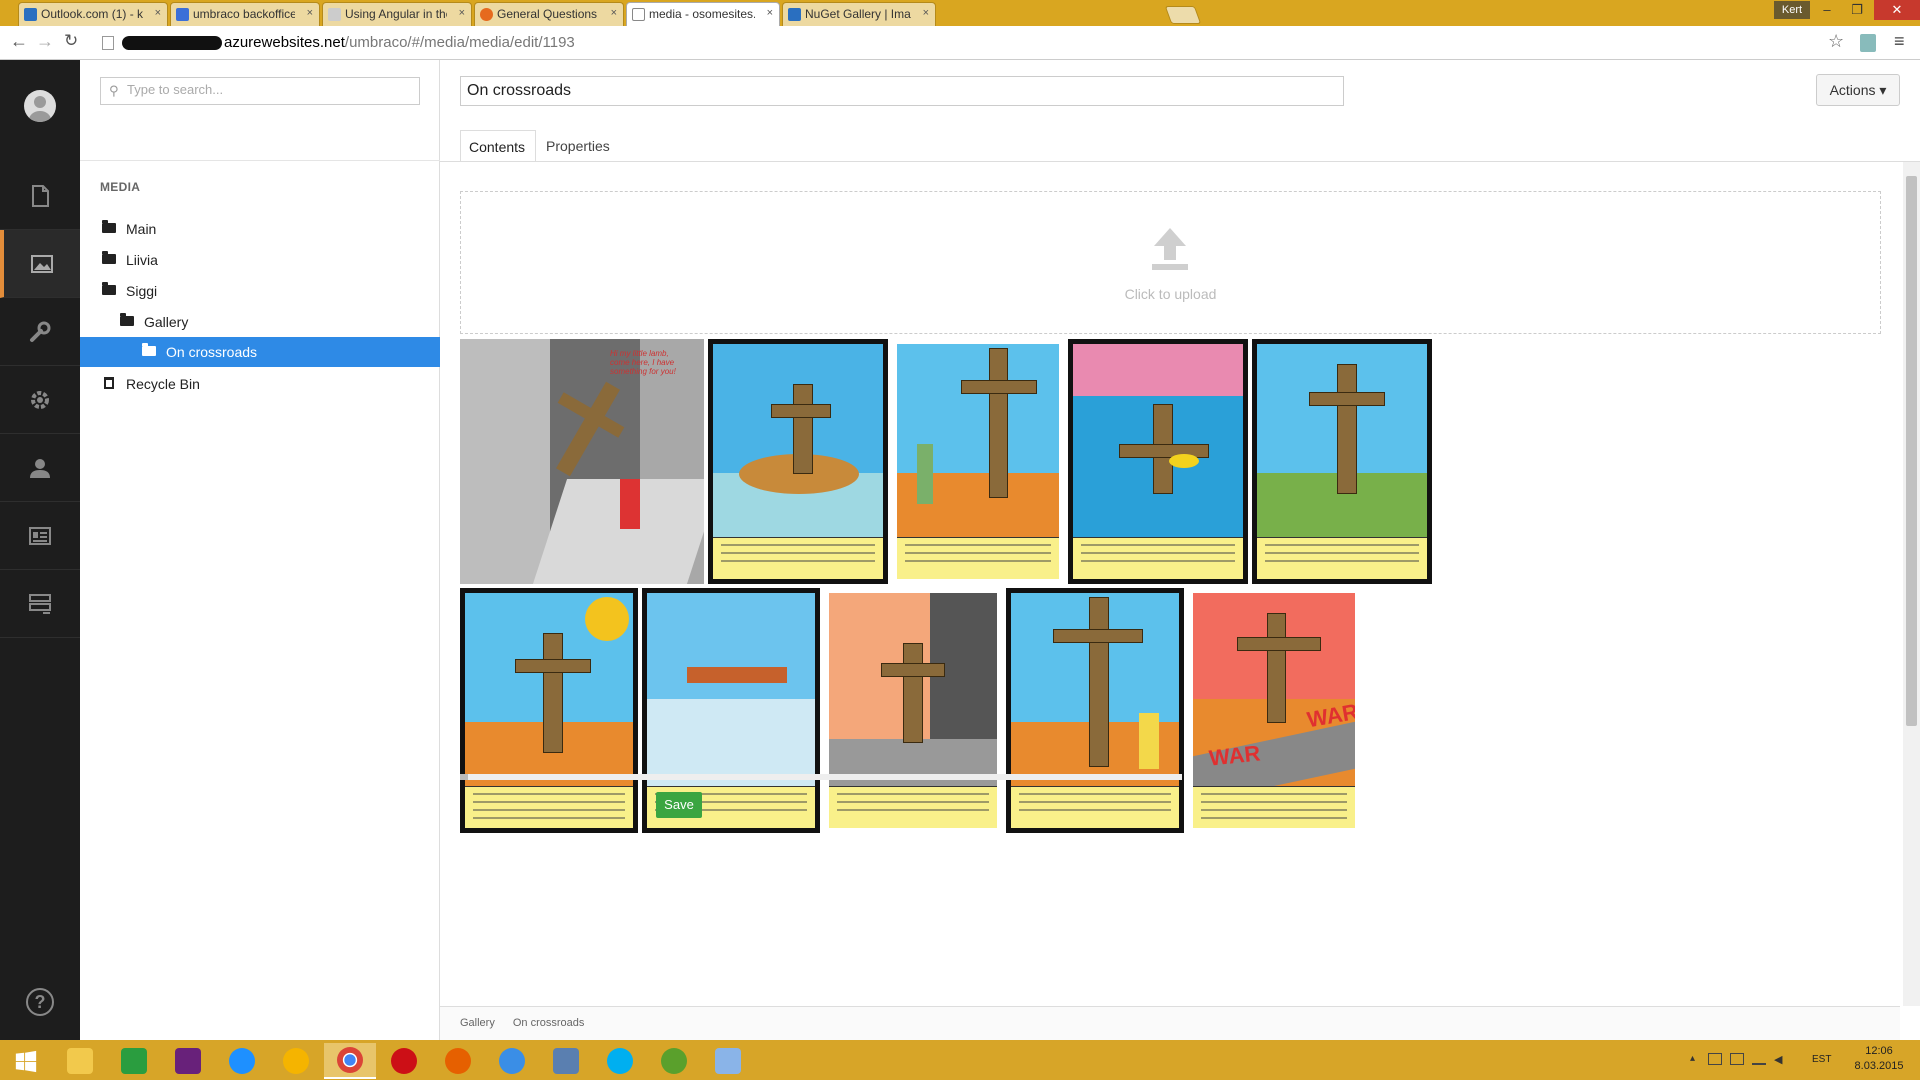 This screenshot has width=1920, height=1080. I want to click on section-content, so click(40, 196).